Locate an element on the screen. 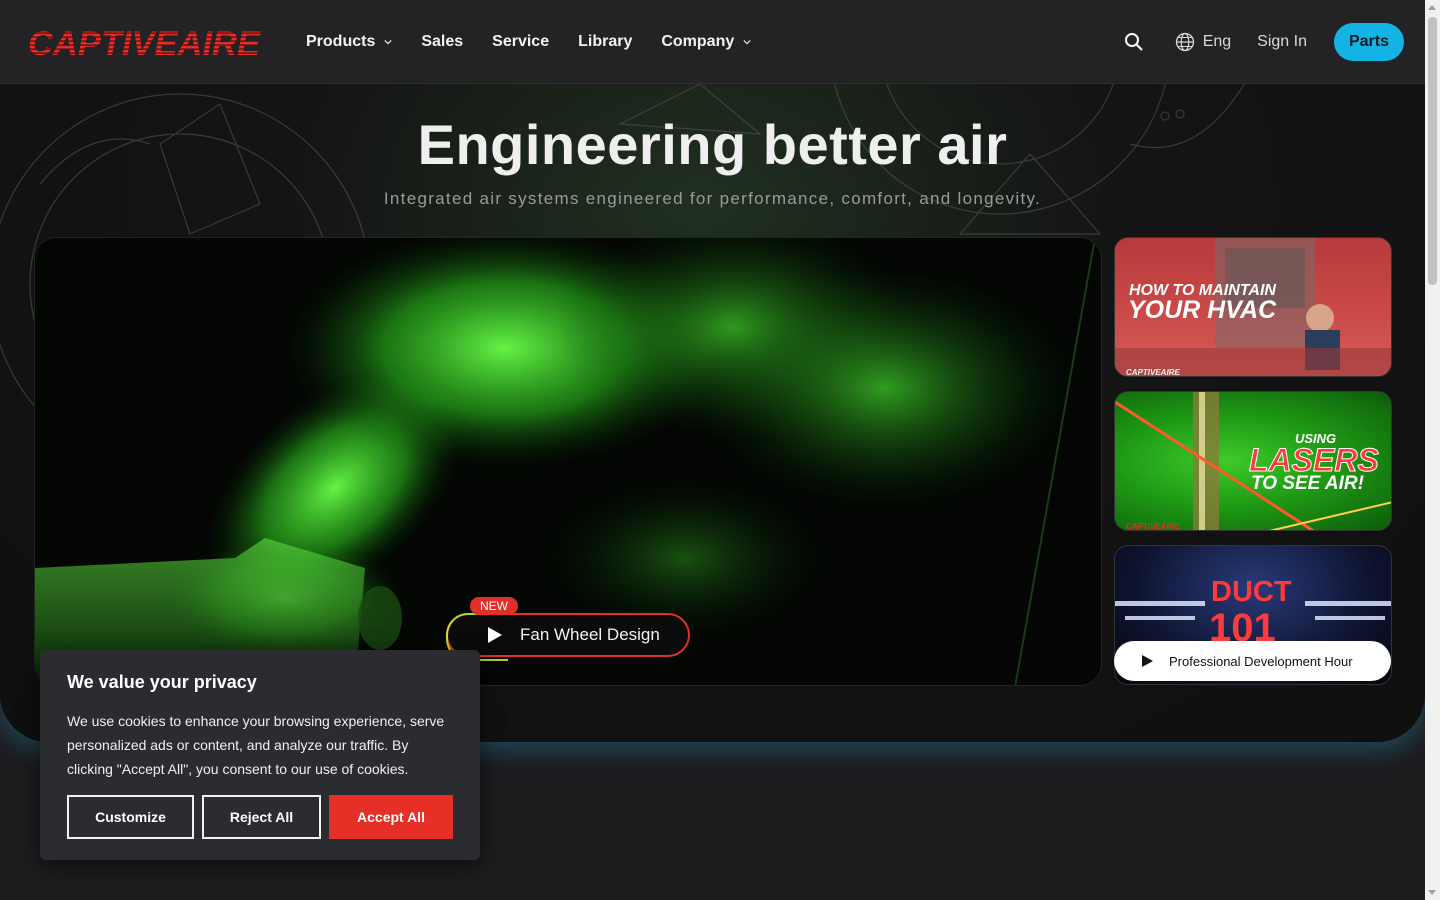 This screenshot has width=1440, height=900. customize-button: Customize is located at coordinates (130, 817).